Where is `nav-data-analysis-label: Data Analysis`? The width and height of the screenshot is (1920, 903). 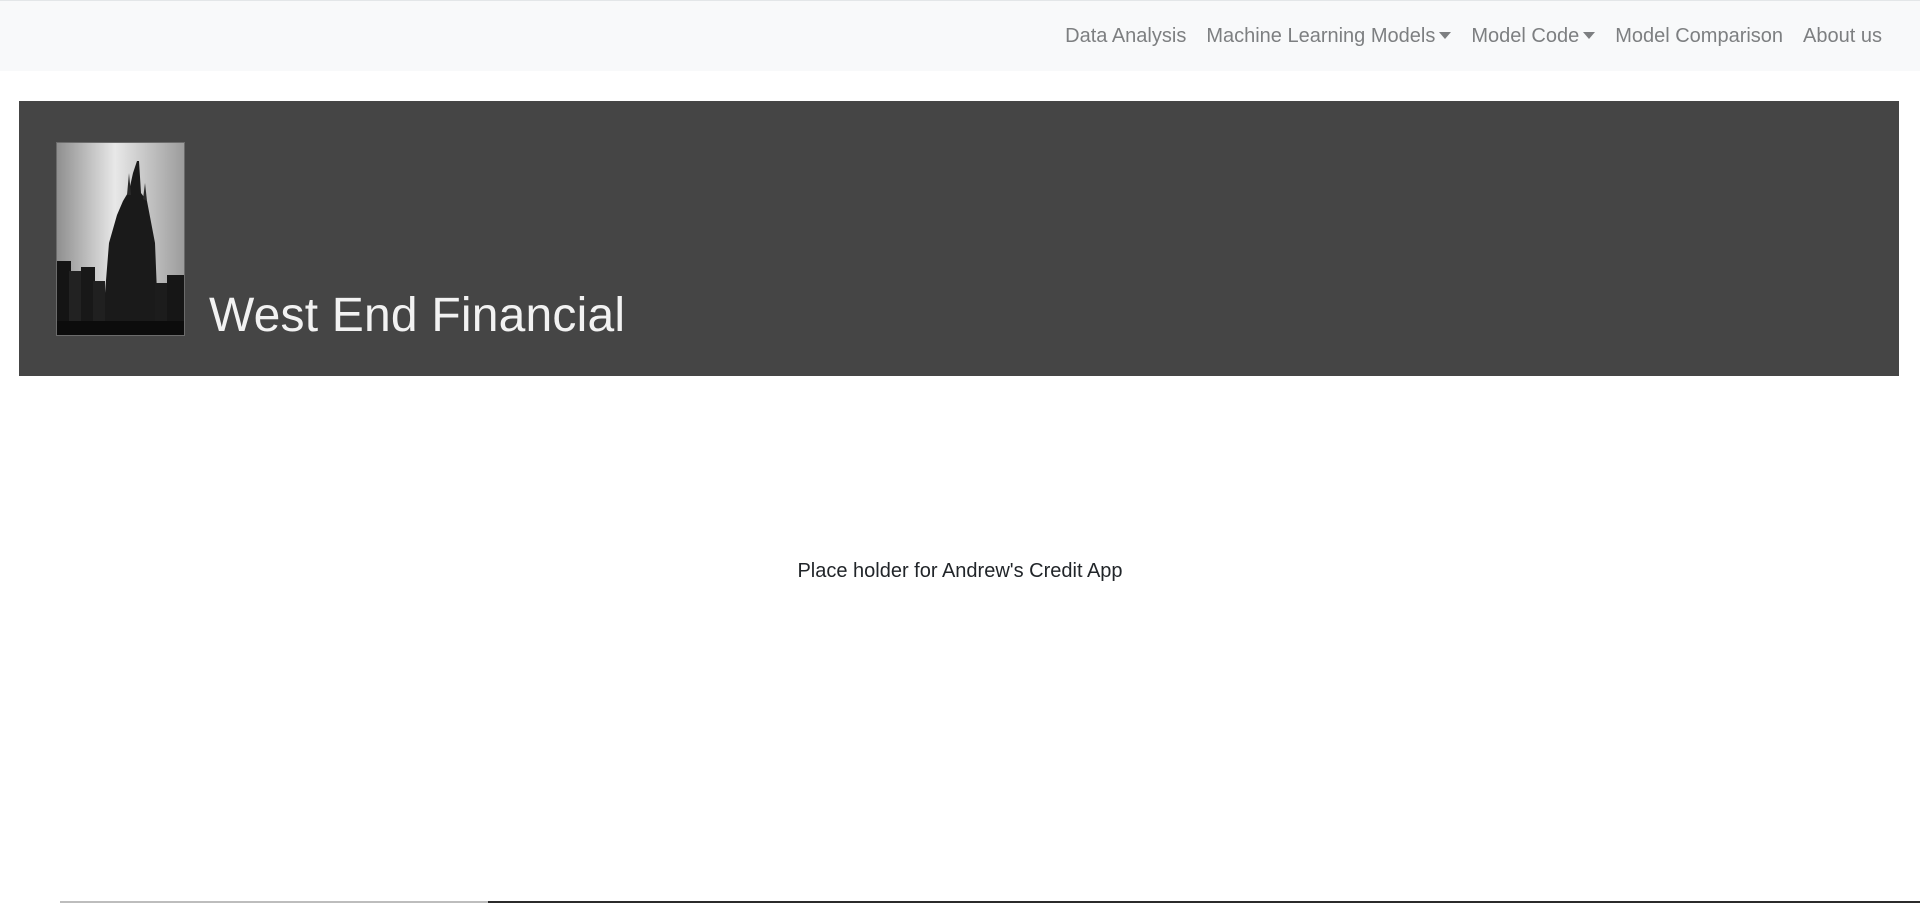
nav-data-analysis-label: Data Analysis is located at coordinates (1126, 36).